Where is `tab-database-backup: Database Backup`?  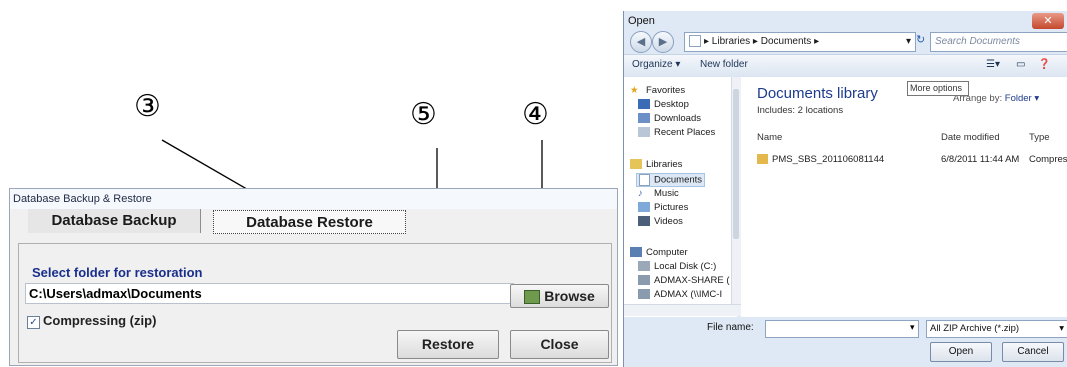
tab-database-backup: Database Backup is located at coordinates (114, 221).